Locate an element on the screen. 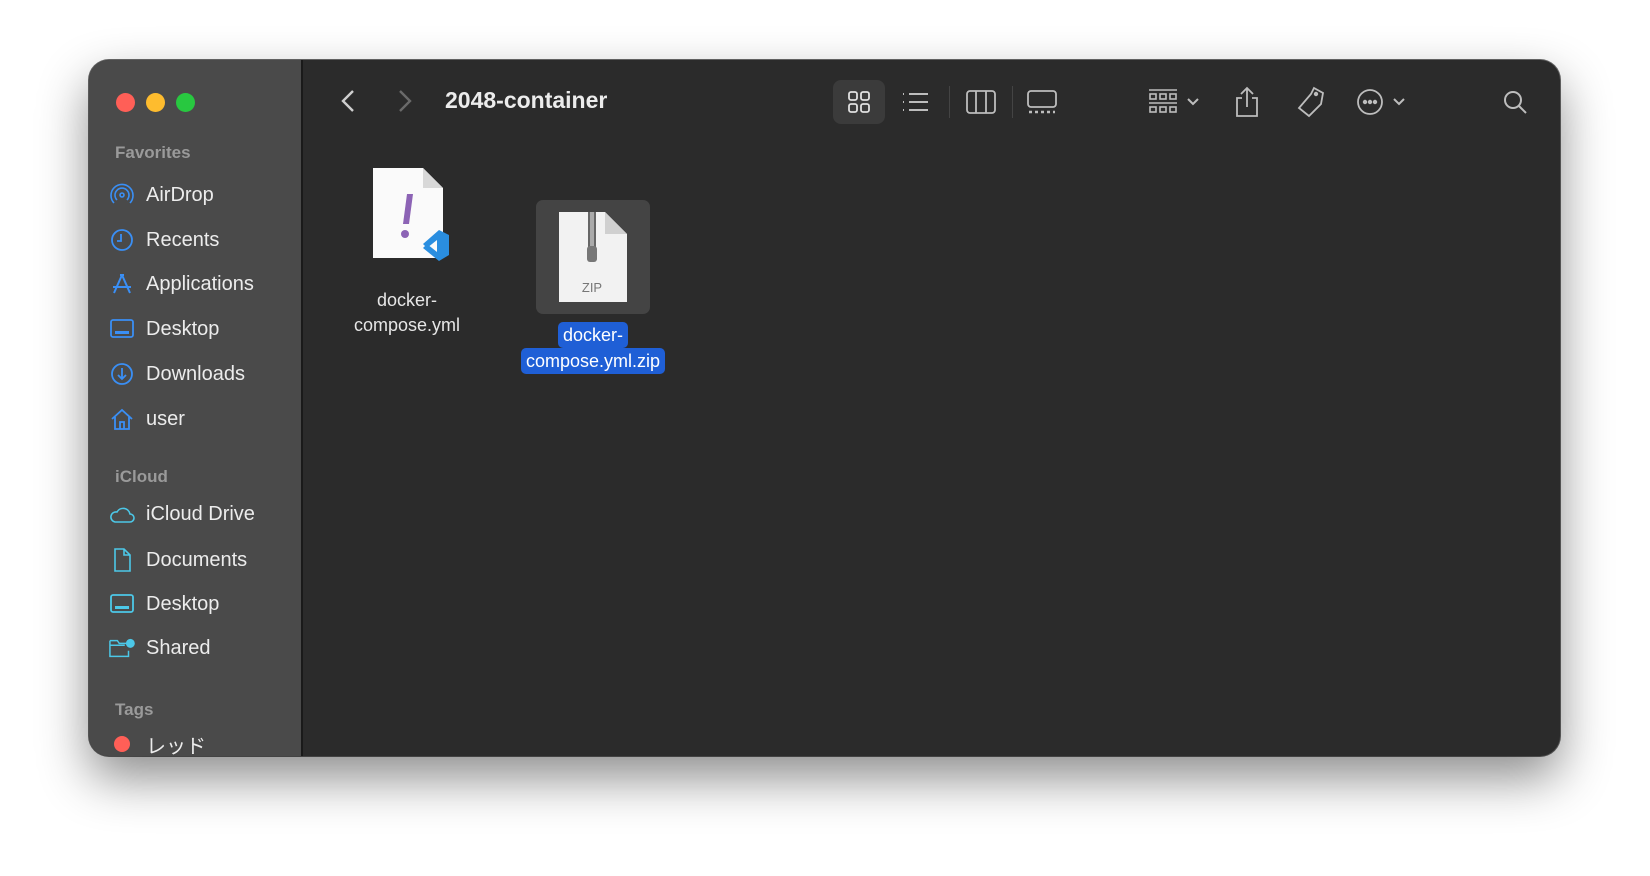 This screenshot has height=876, width=1650. sidebar-item-label: レッド is located at coordinates (176, 746).